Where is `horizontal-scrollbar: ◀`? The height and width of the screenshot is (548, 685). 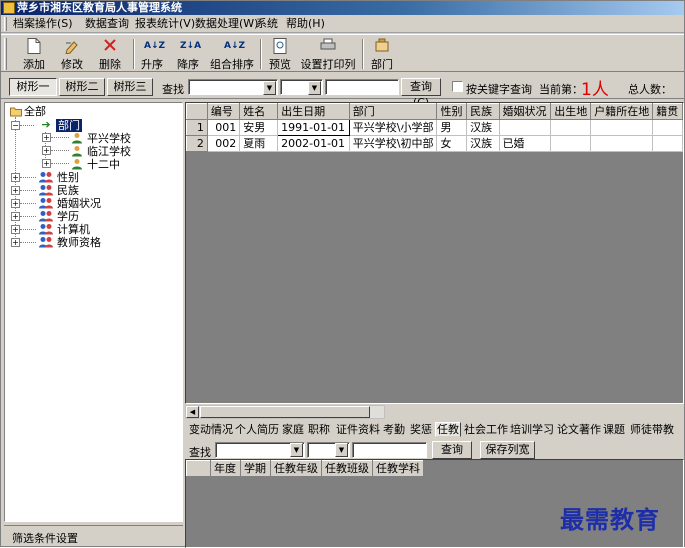 horizontal-scrollbar: ◀ is located at coordinates (285, 412).